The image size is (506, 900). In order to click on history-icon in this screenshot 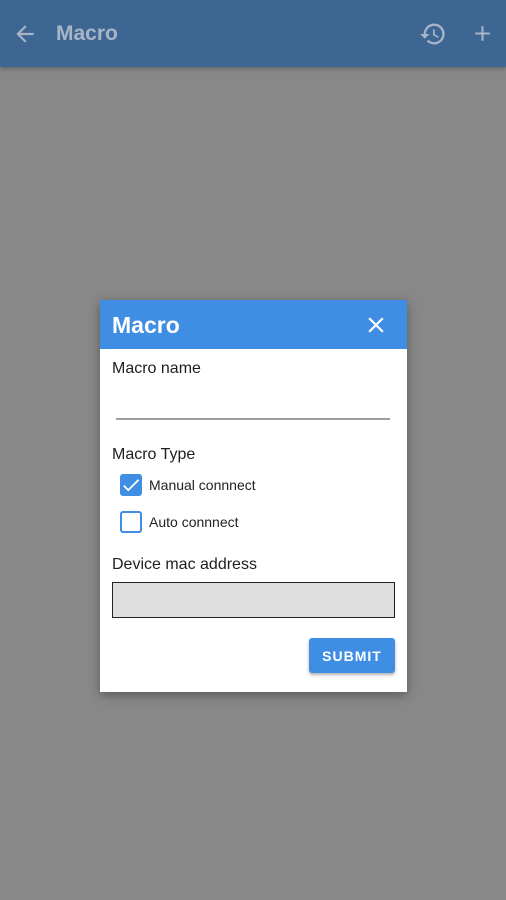, I will do `click(433, 34)`.